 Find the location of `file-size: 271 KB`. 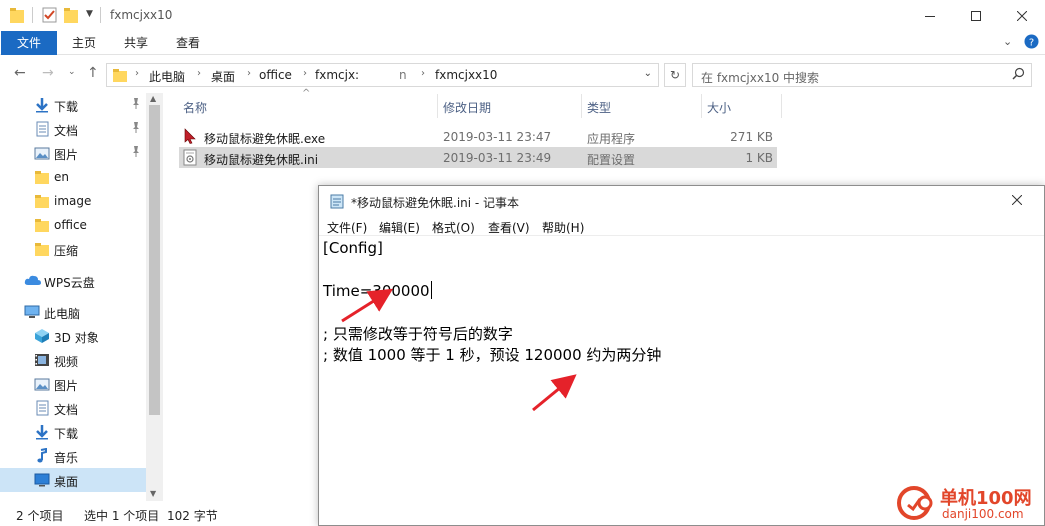

file-size: 271 KB is located at coordinates (751, 137).